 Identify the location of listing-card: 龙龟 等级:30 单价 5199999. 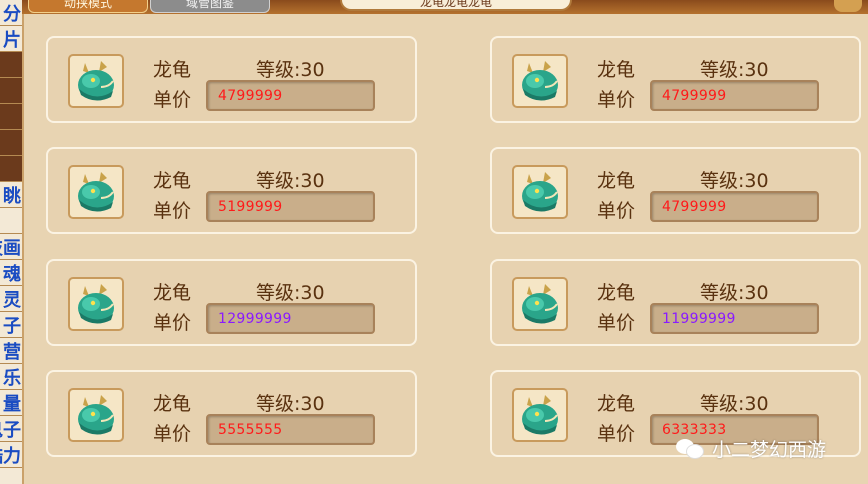
(231, 190).